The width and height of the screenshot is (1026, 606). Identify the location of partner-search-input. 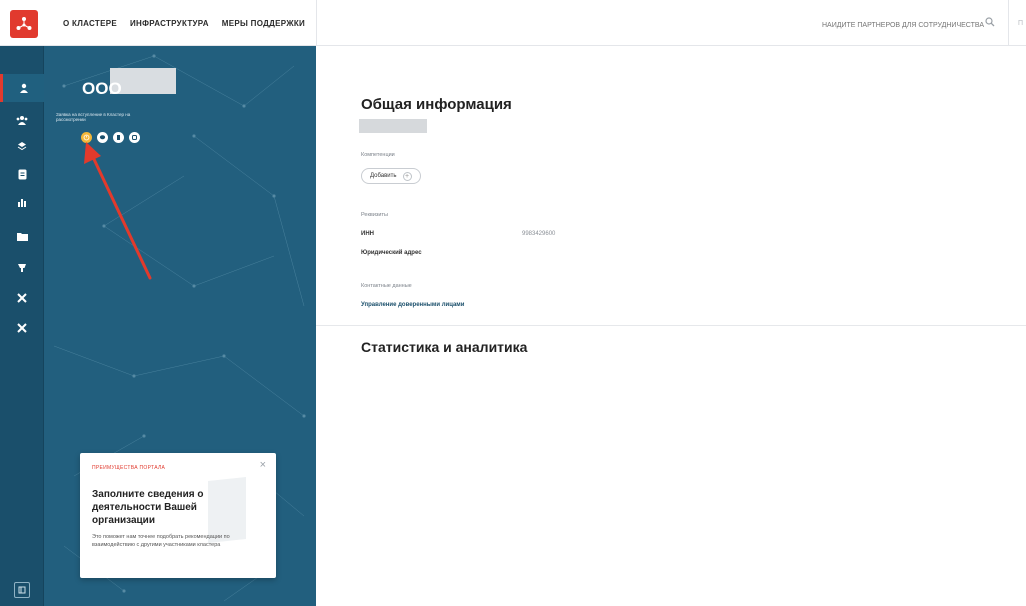
(880, 25).